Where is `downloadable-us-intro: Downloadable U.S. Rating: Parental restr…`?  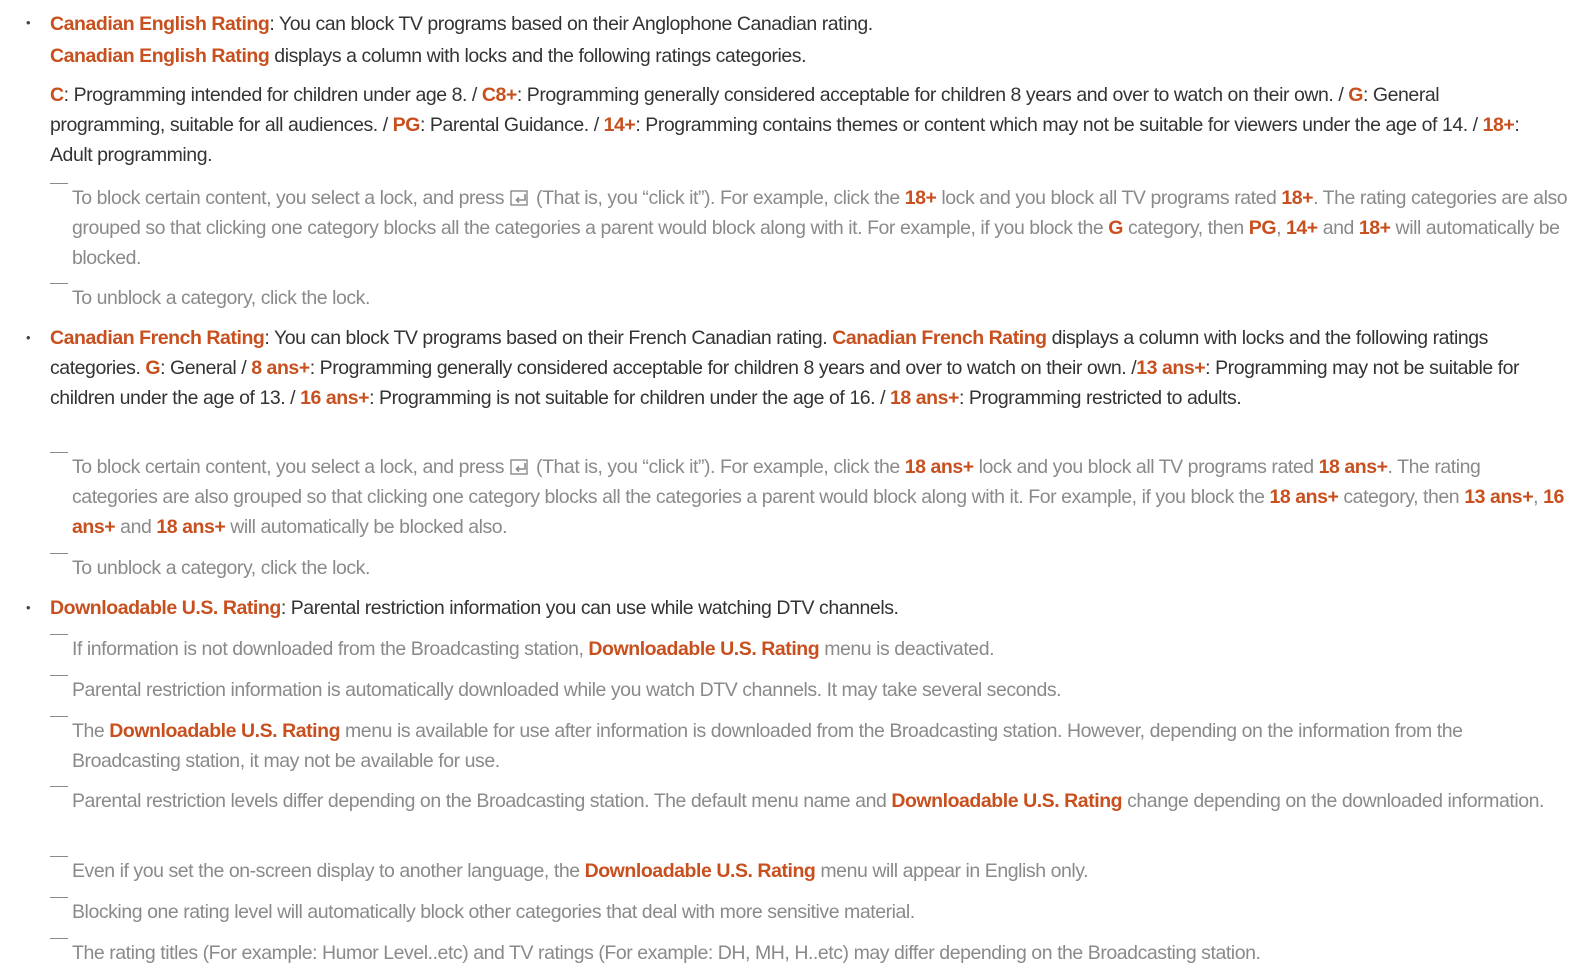 downloadable-us-intro: Downloadable U.S. Rating: Parental restr… is located at coordinates (474, 608).